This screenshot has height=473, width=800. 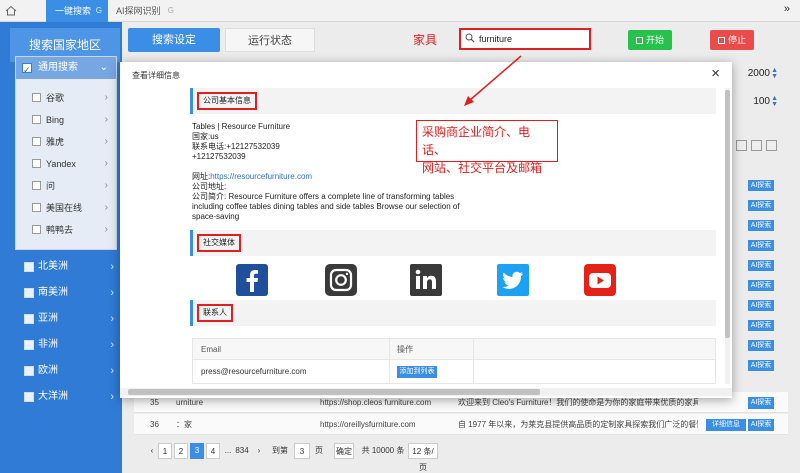 I want to click on region-north-america: 北美洲 ›, so click(x=61, y=267).